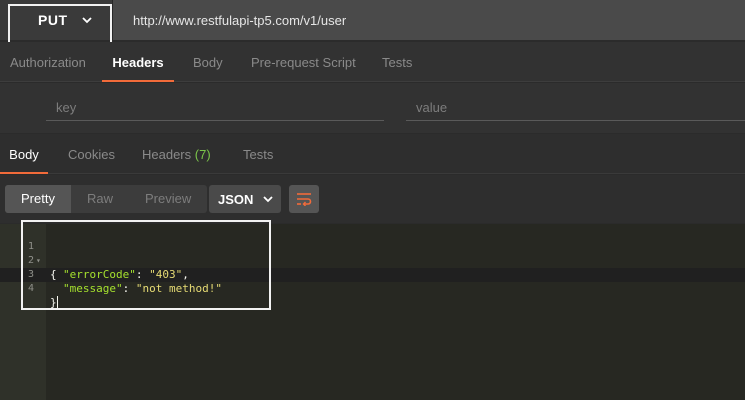  Describe the element at coordinates (429, 20) in the screenshot. I see `url-input: http://www.restfulapi-tp5.com/v1/user` at that location.